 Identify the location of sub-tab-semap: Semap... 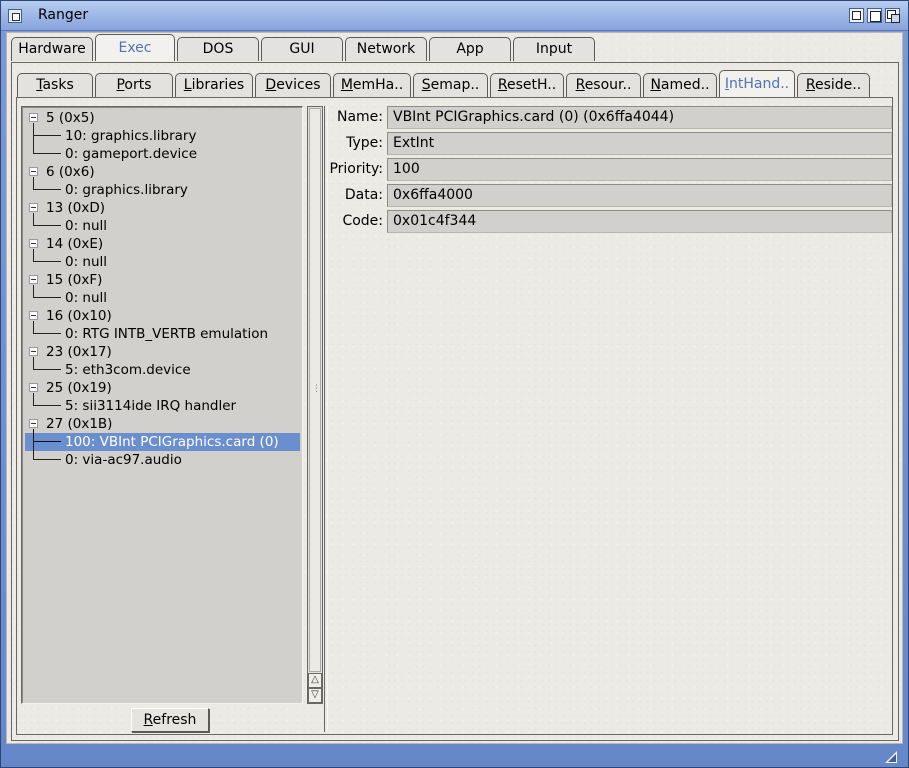
(450, 85).